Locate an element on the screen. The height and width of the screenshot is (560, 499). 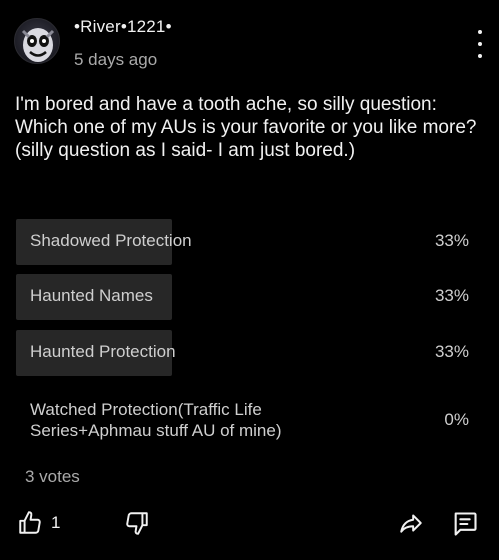
like-button: 1 is located at coordinates (38, 523).